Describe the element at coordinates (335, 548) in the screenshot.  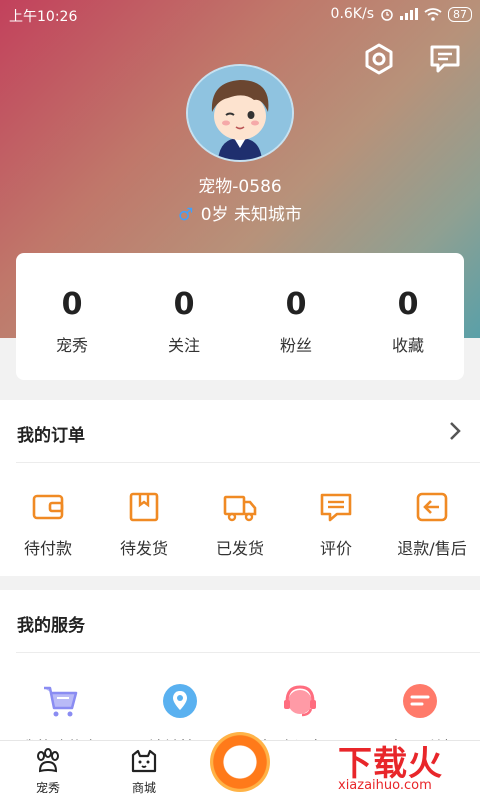
I see `order-label: 评价` at that location.